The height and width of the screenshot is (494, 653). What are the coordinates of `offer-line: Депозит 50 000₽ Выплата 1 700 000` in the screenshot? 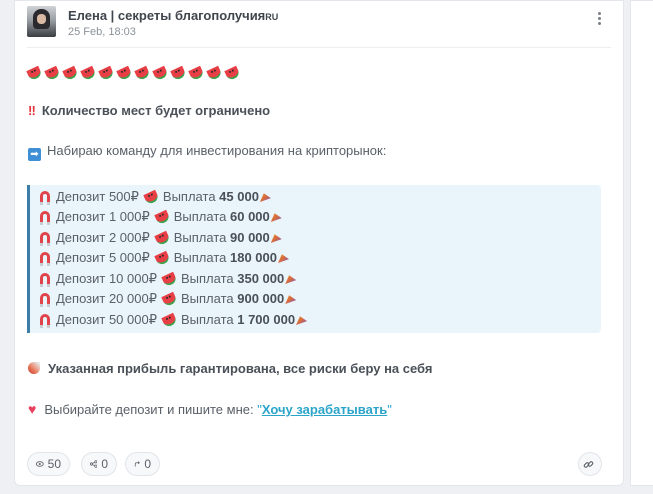 It's located at (174, 320).